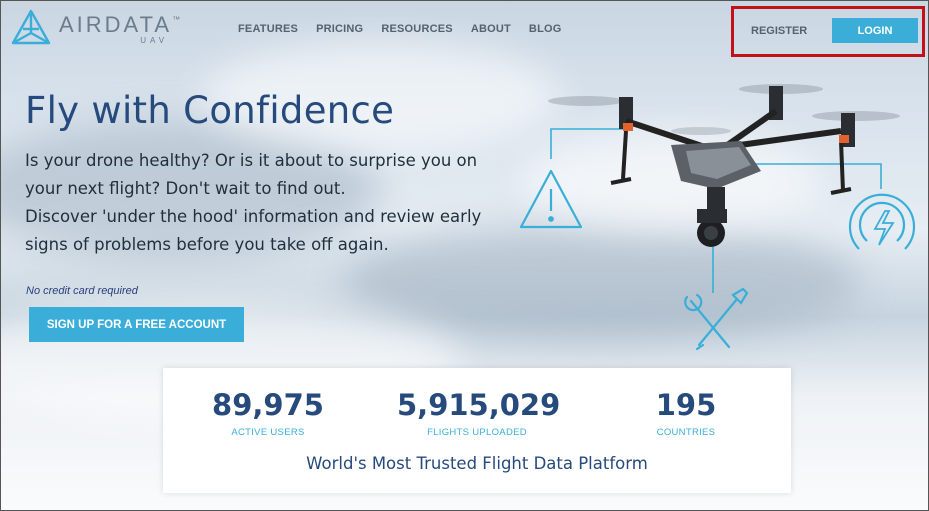 This screenshot has width=929, height=511. Describe the element at coordinates (268, 432) in the screenshot. I see `stat-label: ACTIVE USERS` at that location.